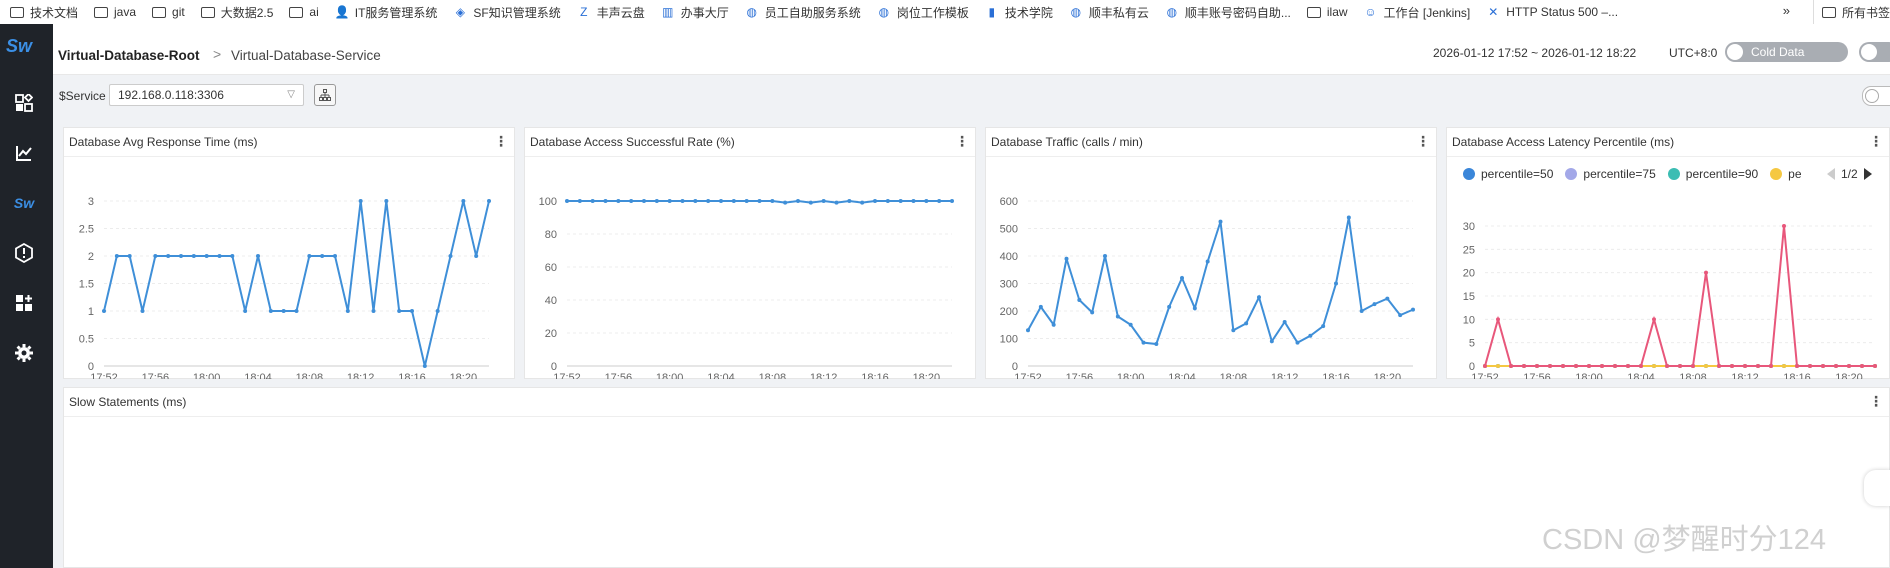 Image resolution: width=1890 pixels, height=568 pixels. Describe the element at coordinates (695, 12) in the screenshot. I see `bookmark-item: ▥ 办事大厅` at that location.